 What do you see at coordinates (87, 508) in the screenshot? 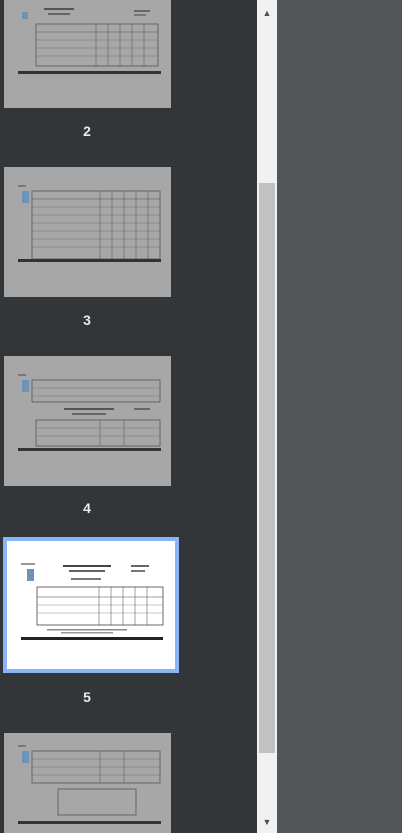
I see `page-number-4: 4` at bounding box center [87, 508].